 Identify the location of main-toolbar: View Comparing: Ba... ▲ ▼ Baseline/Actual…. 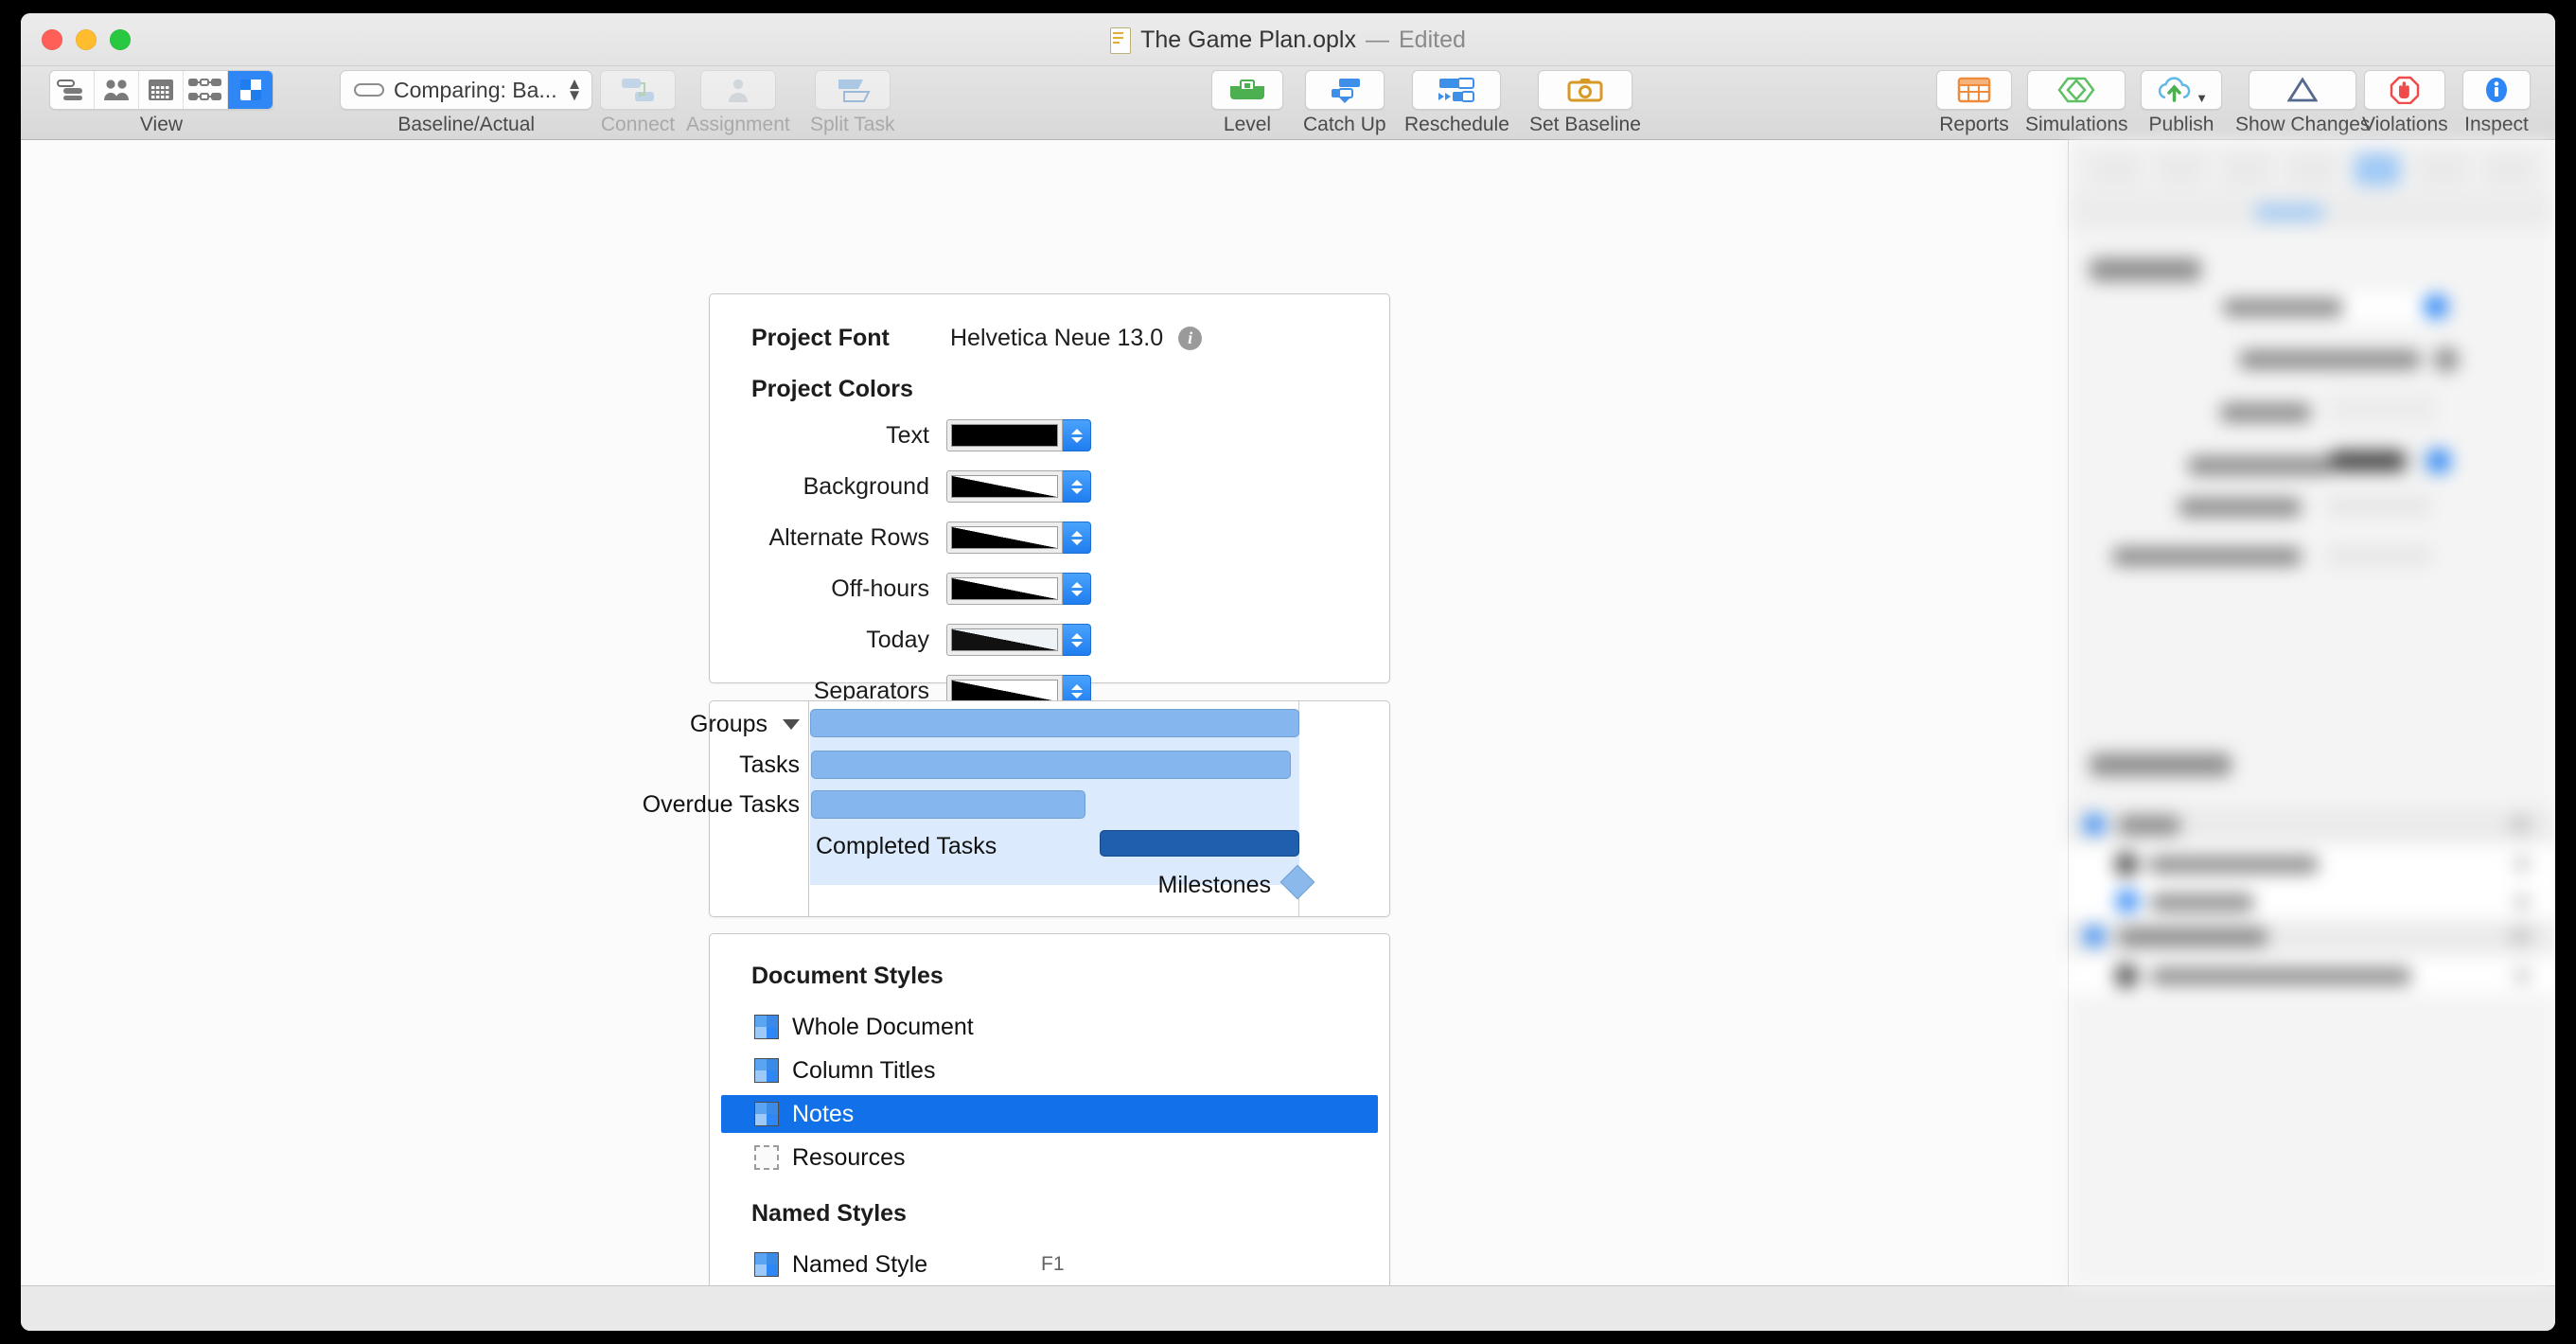
(1288, 103).